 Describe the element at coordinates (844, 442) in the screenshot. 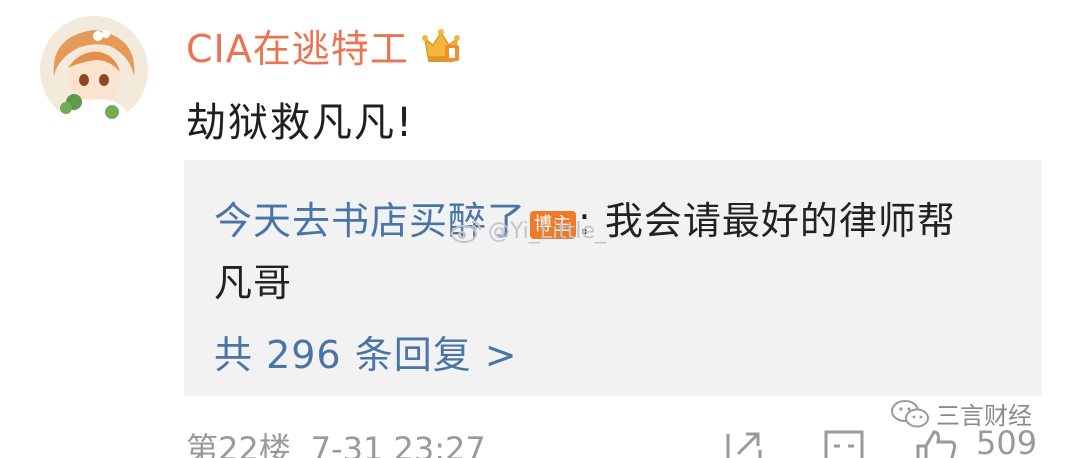

I see `comment-icon` at that location.